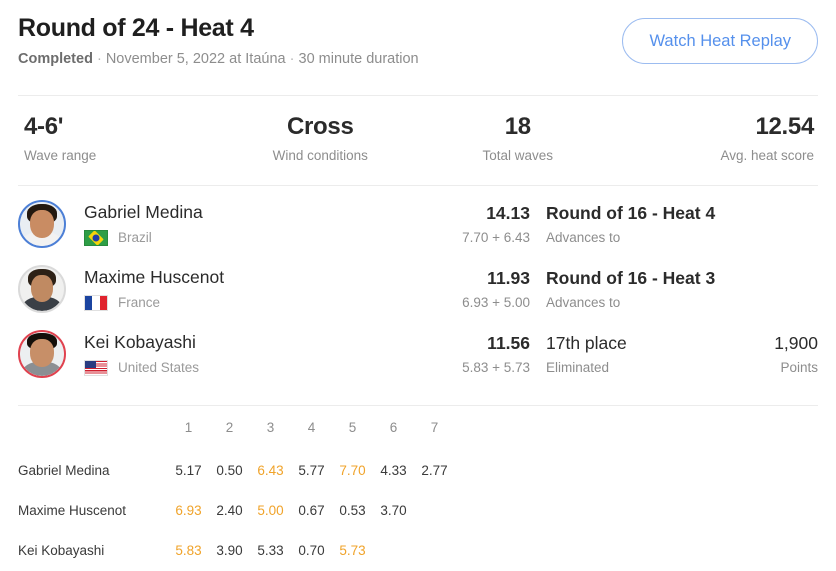 The height and width of the screenshot is (571, 836). What do you see at coordinates (496, 367) in the screenshot?
I see `heat-score-breakdown: 5.83 + 5.73` at bounding box center [496, 367].